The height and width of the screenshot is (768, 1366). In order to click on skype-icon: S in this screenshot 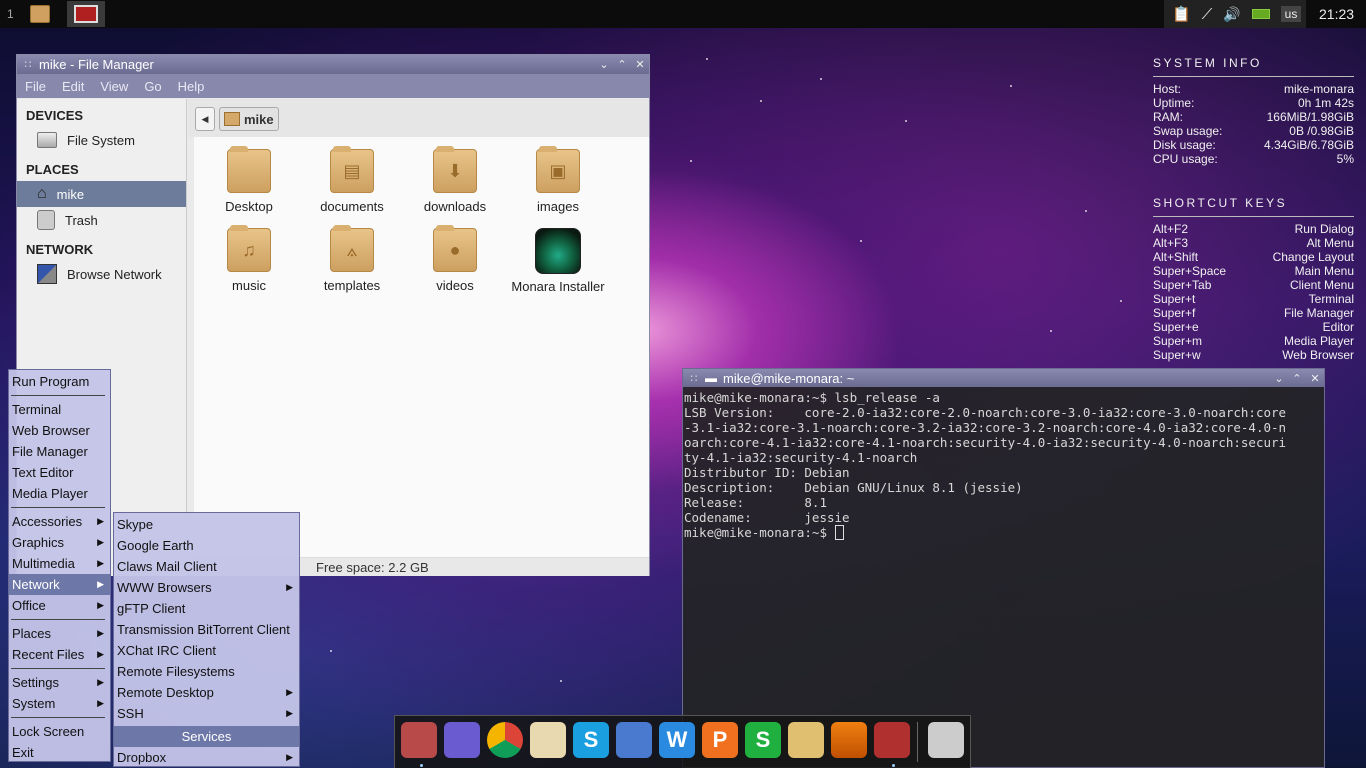, I will do `click(591, 740)`.